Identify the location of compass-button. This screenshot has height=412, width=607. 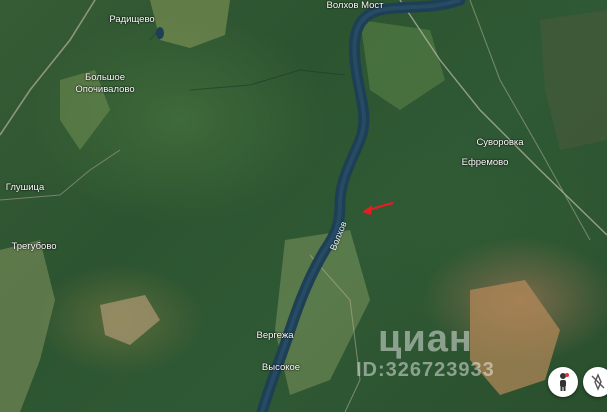
(595, 382).